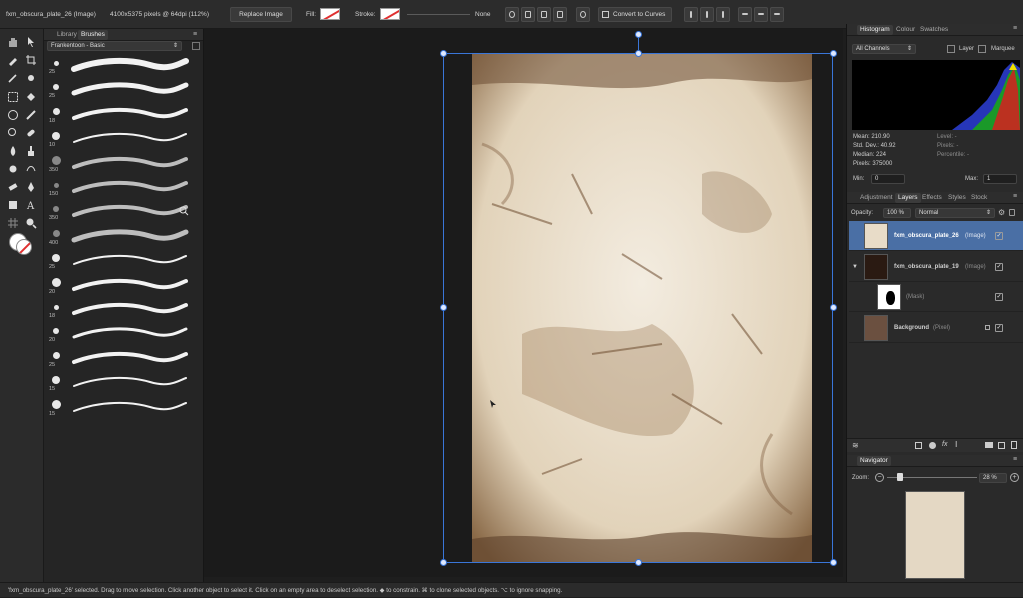 This screenshot has height=598, width=1023. I want to click on min-input: 0, so click(888, 179).